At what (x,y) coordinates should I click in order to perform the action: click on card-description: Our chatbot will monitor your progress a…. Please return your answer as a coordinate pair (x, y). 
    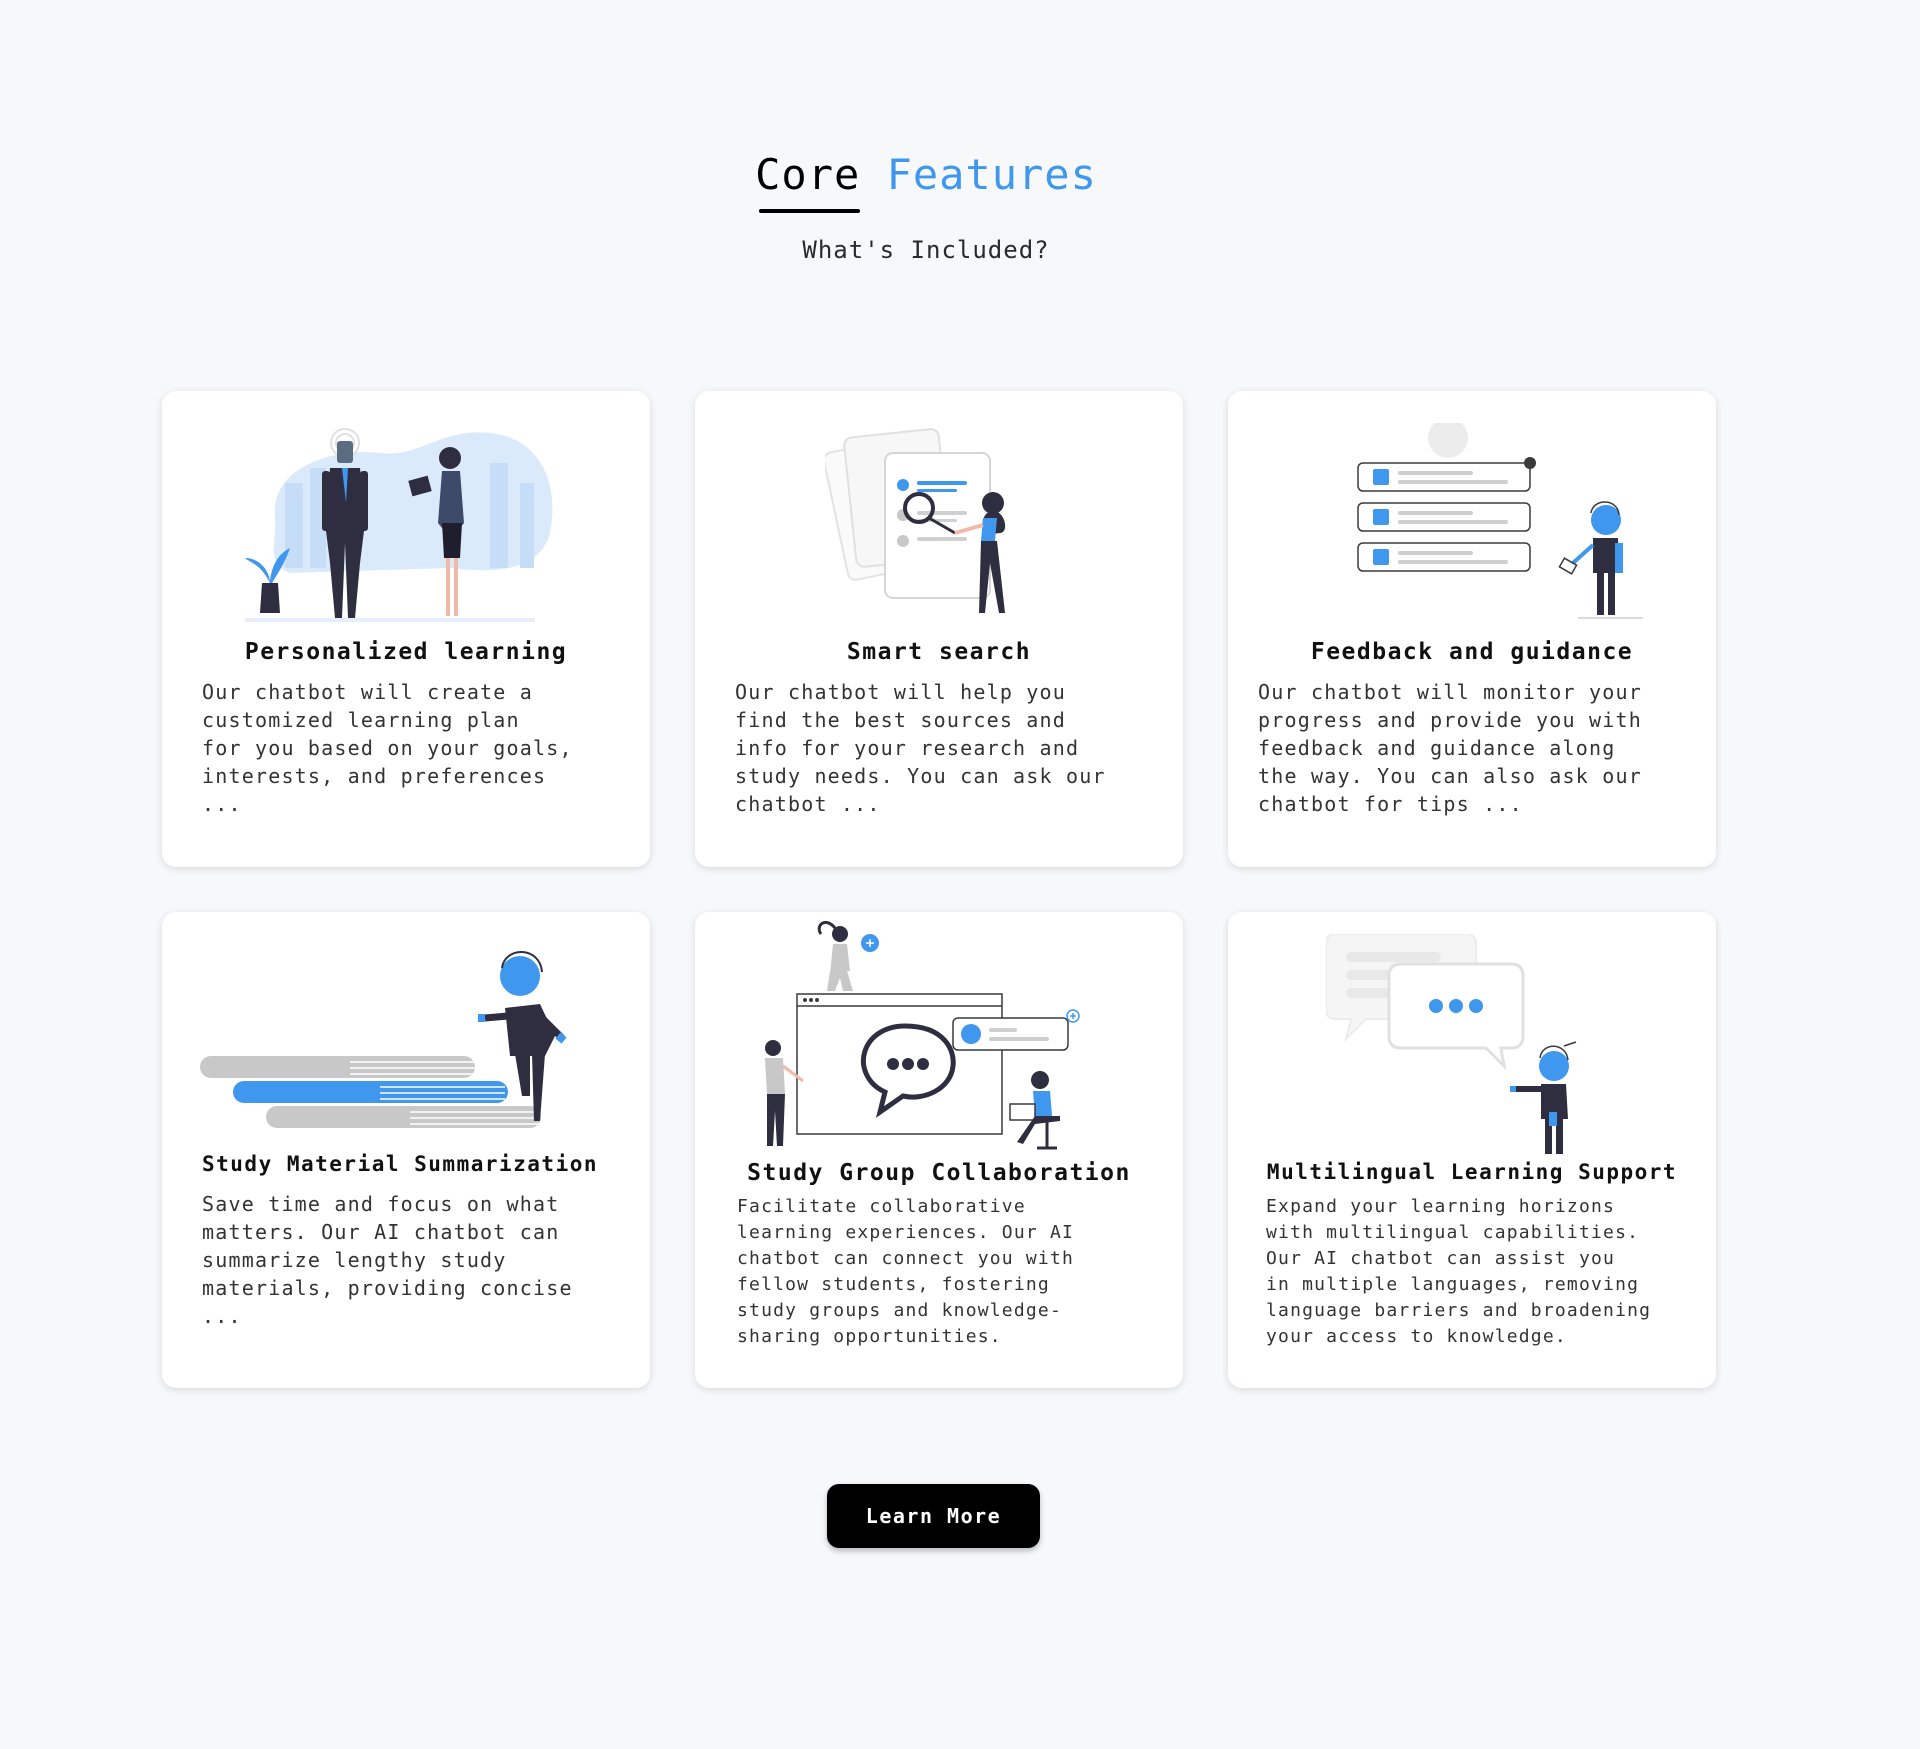
    Looking at the image, I should click on (1450, 748).